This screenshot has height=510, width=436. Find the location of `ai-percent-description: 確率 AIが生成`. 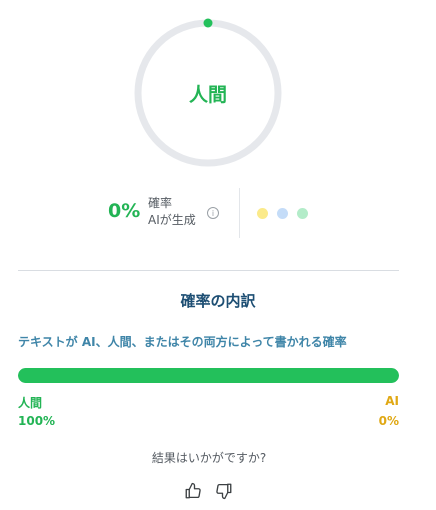

ai-percent-description: 確率 AIが生成 is located at coordinates (172, 212).